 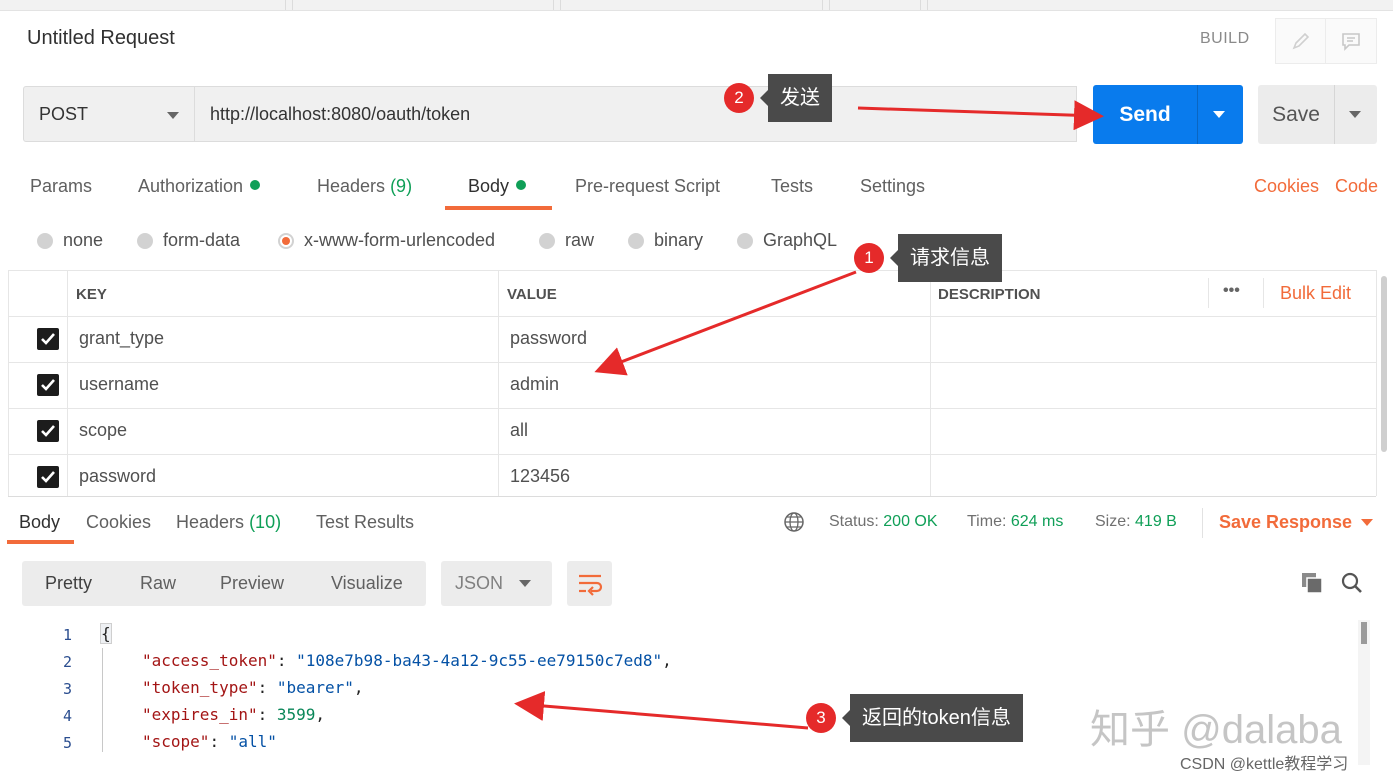 I want to click on annotation-callout-request-info: 请求信息, so click(x=950, y=258).